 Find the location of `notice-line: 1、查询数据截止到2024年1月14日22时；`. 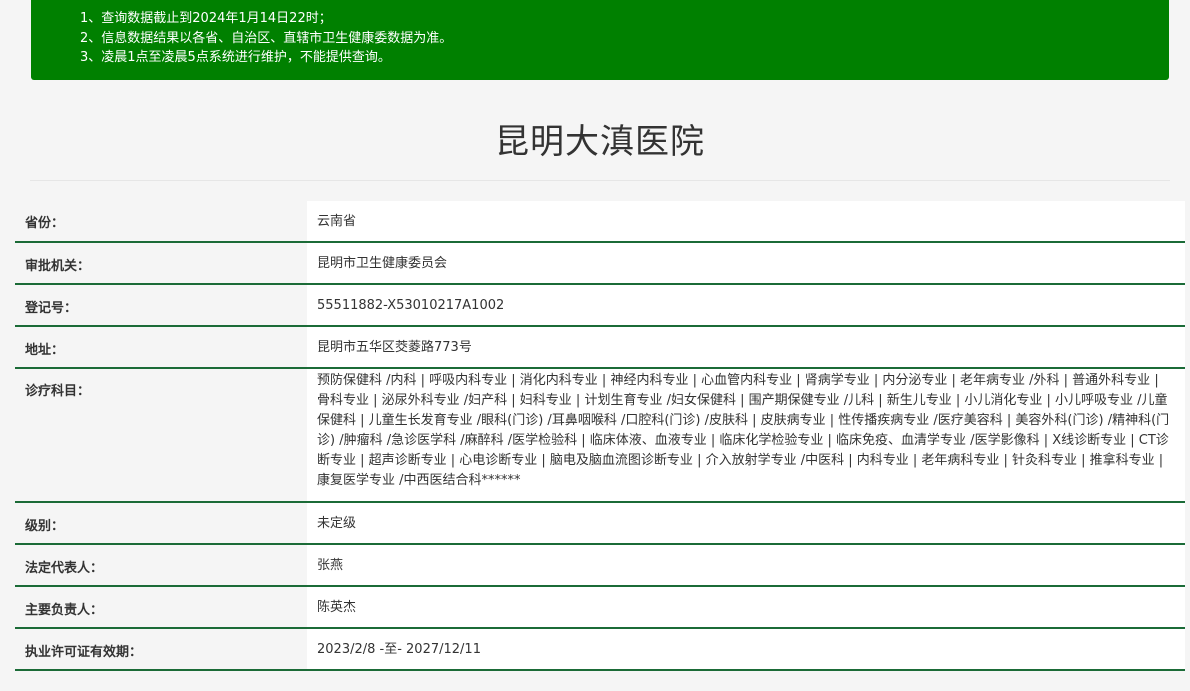

notice-line: 1、查询数据截止到2024年1月14日22时； is located at coordinates (206, 18).